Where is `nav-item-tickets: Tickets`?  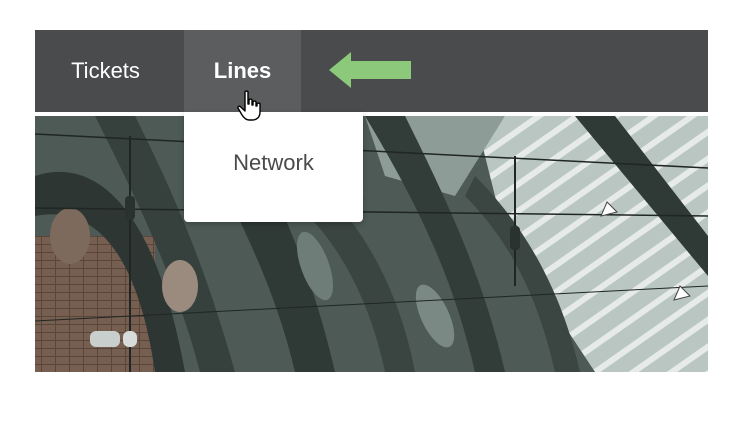 nav-item-tickets: Tickets is located at coordinates (105, 71).